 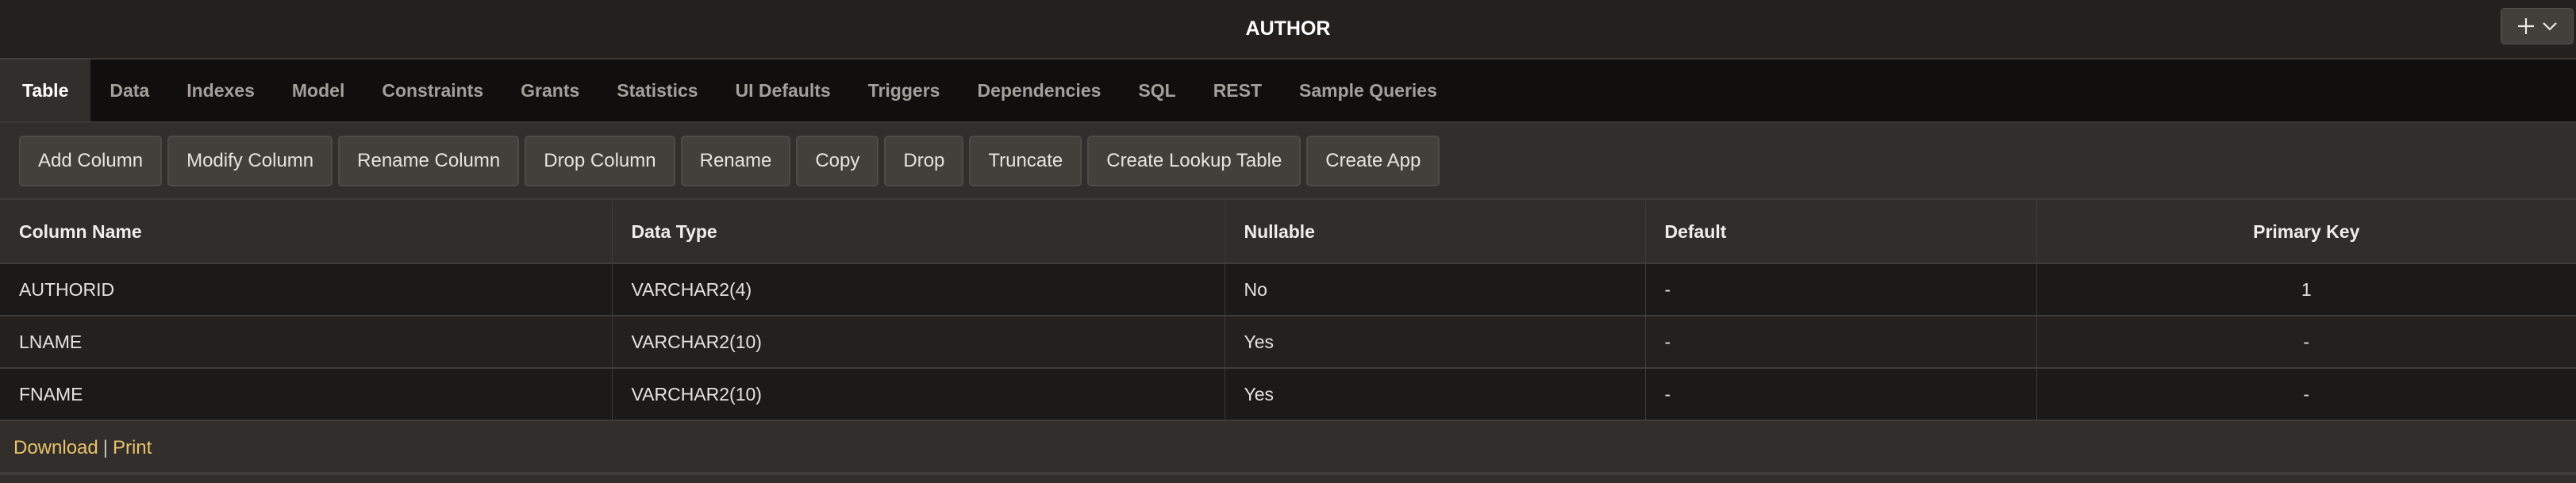 I want to click on add-menu-button, so click(x=2537, y=26).